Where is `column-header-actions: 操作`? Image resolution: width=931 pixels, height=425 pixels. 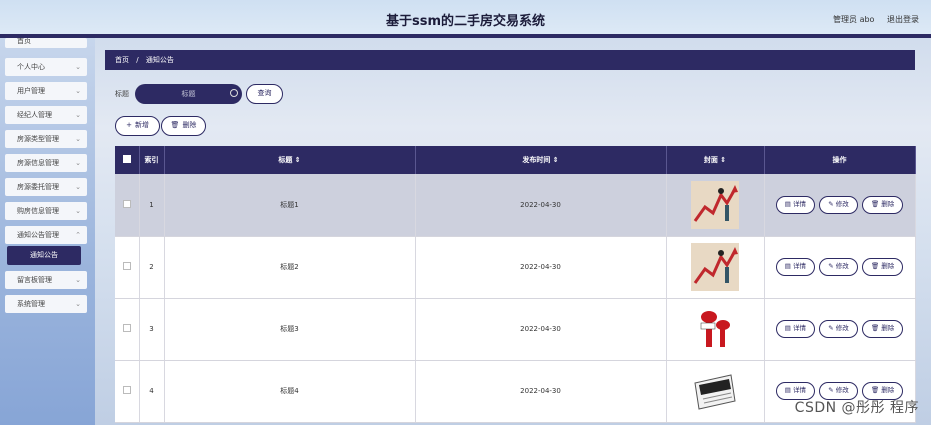 column-header-actions: 操作 is located at coordinates (840, 160).